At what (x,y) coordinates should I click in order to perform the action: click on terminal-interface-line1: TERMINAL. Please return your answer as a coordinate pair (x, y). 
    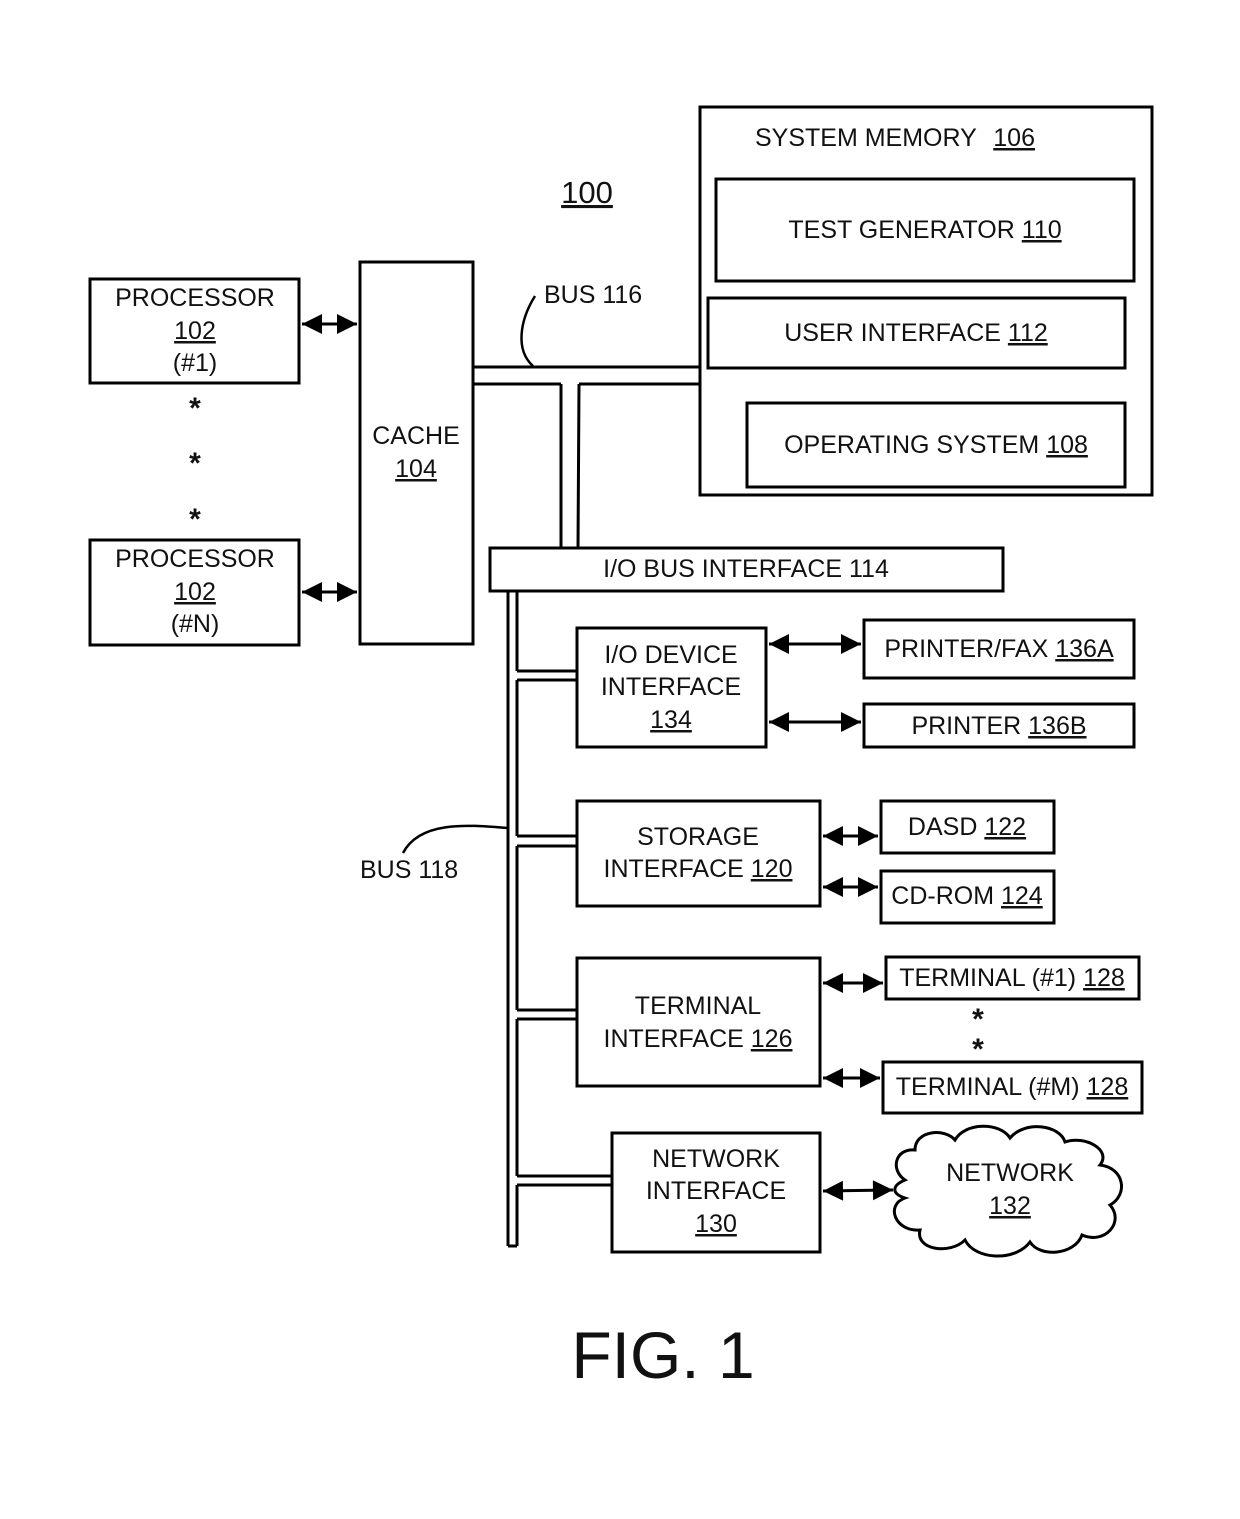
    Looking at the image, I should click on (698, 1006).